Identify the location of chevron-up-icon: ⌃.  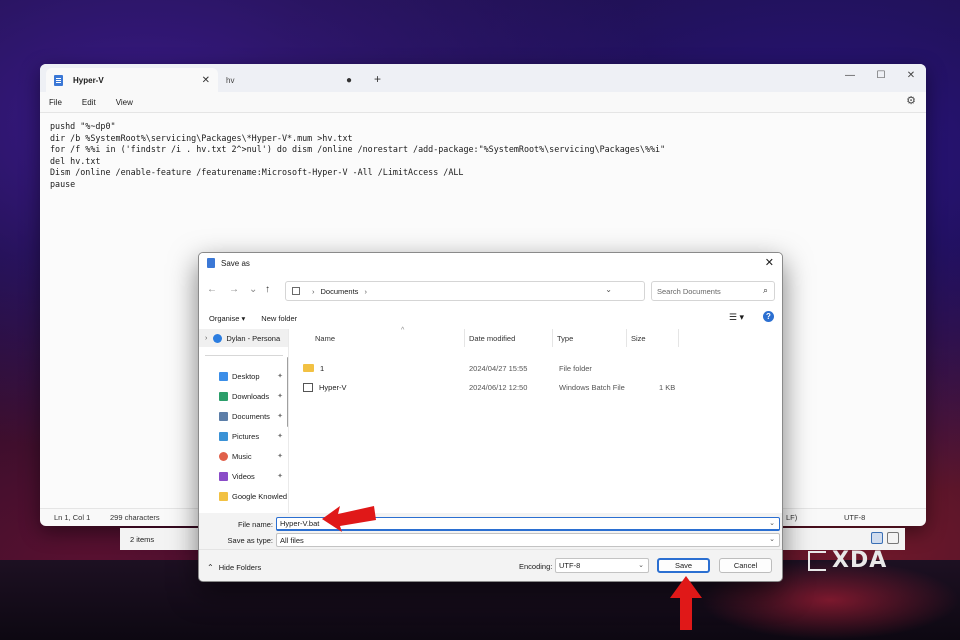
(210, 567).